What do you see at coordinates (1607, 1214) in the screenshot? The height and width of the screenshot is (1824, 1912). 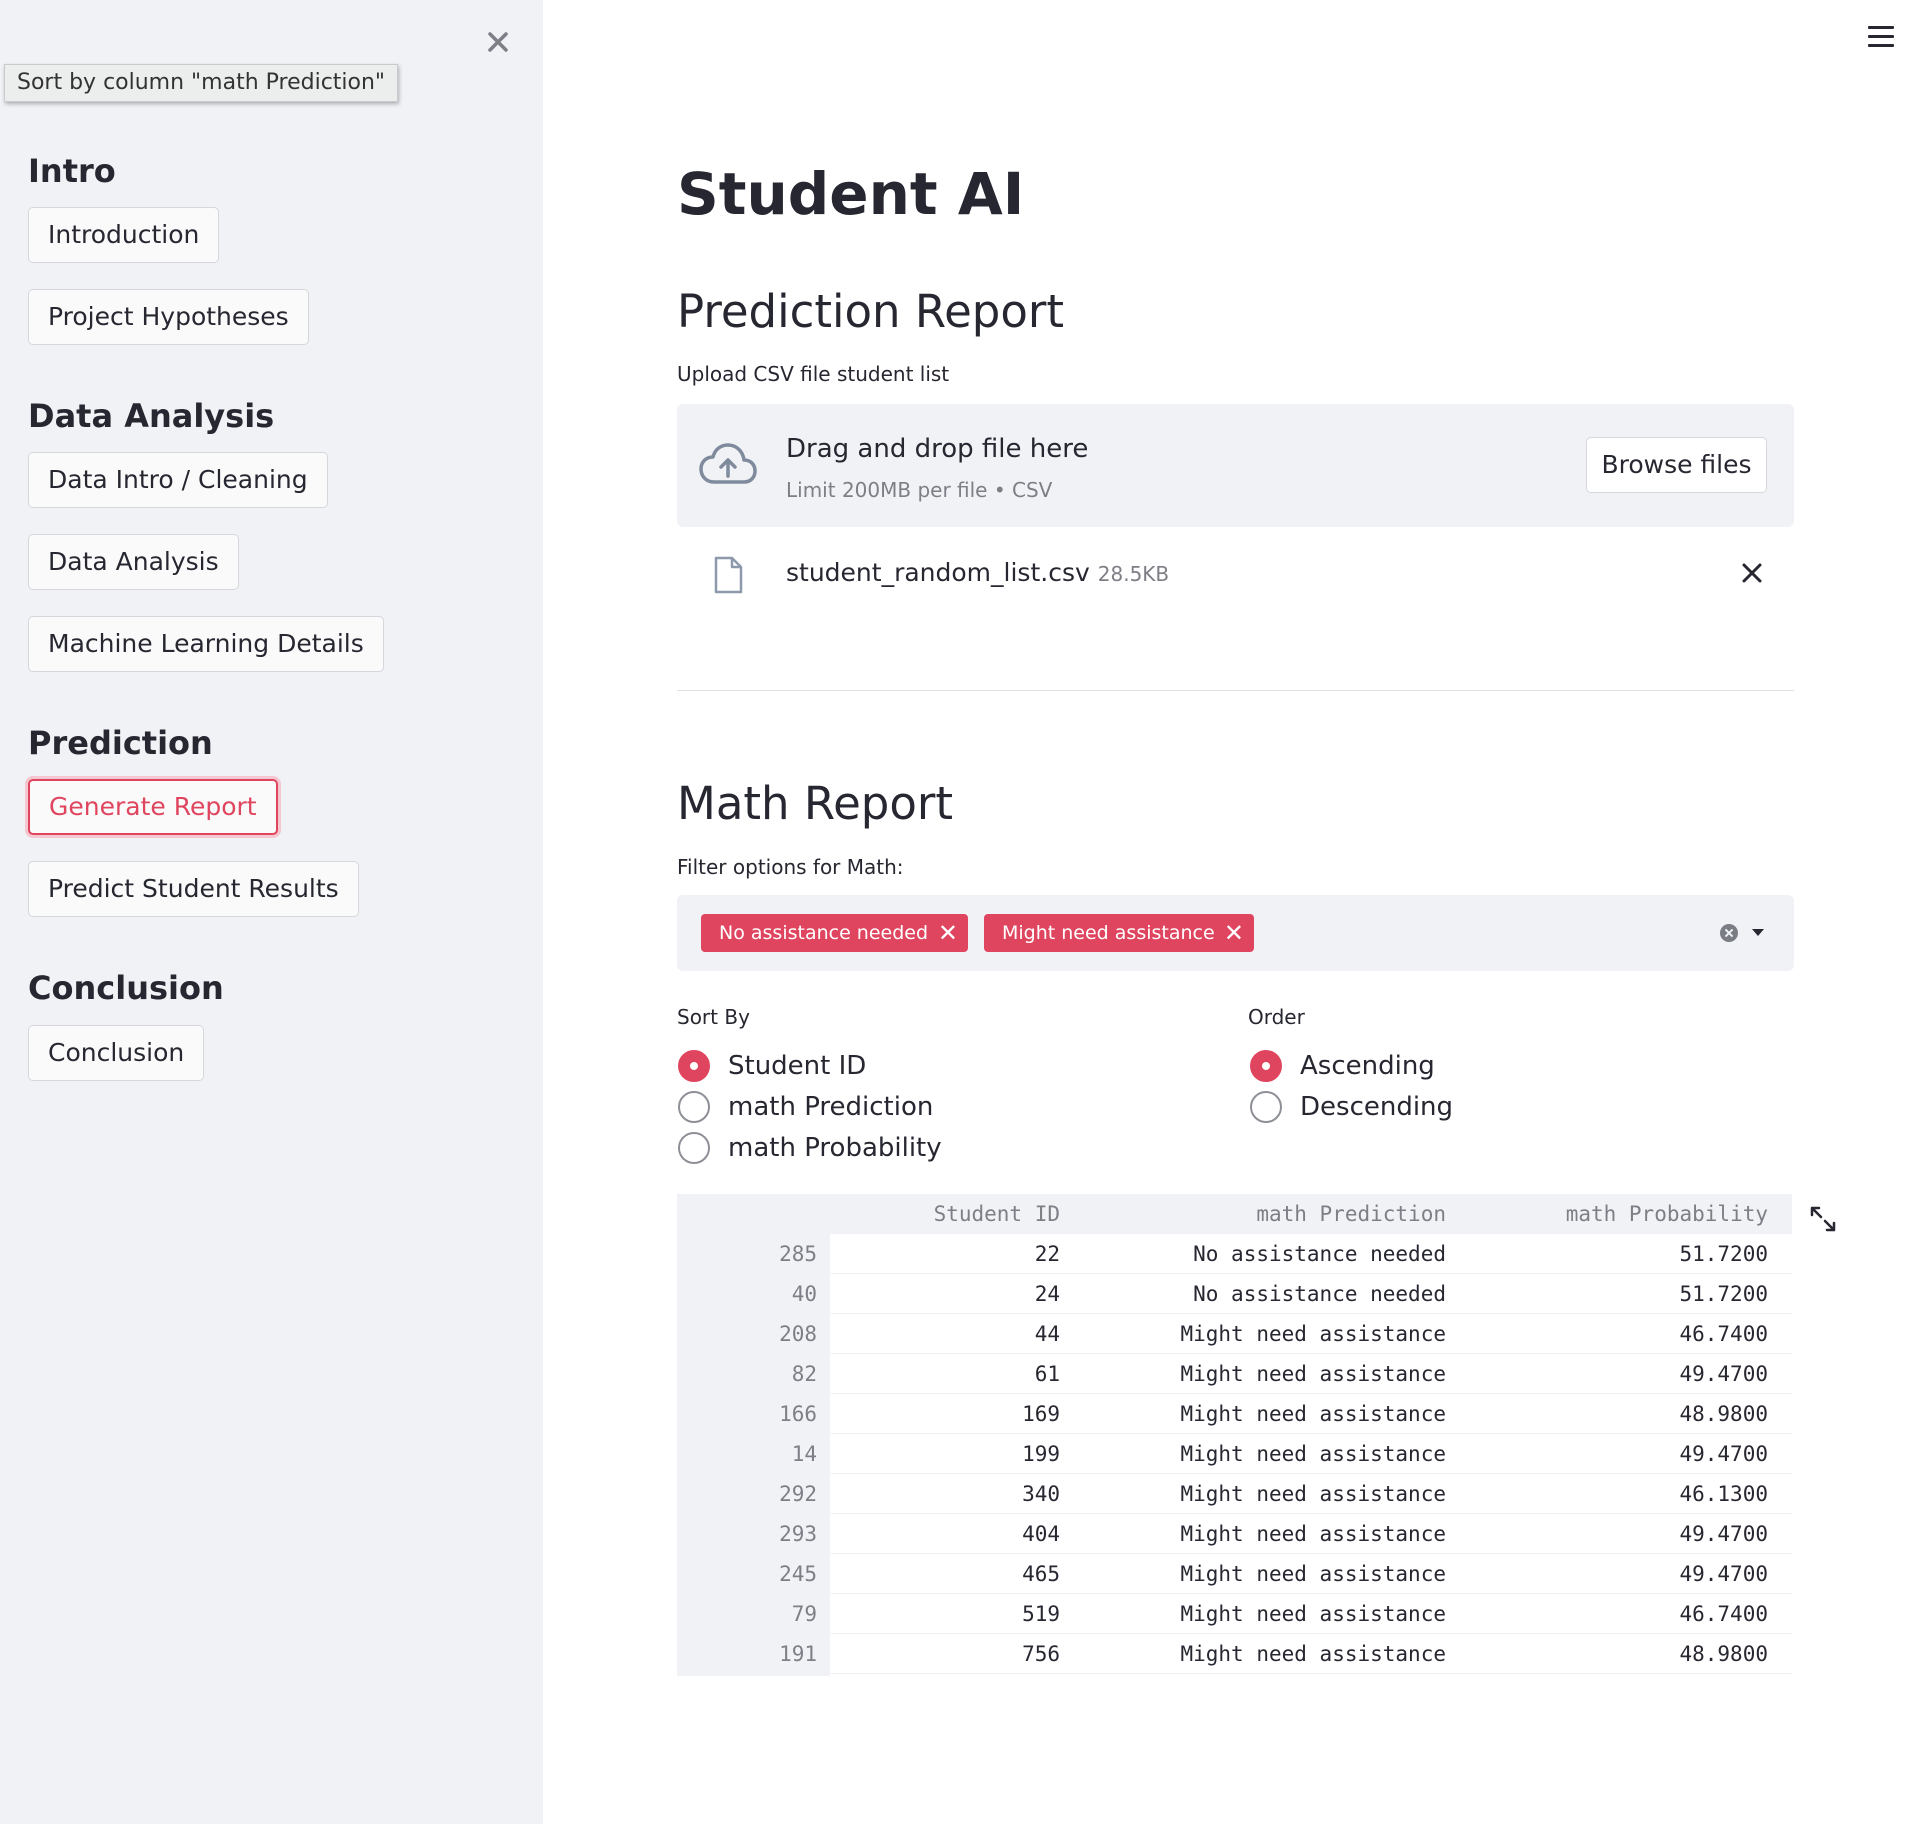 I see `column-header-math-probability: math Probability` at bounding box center [1607, 1214].